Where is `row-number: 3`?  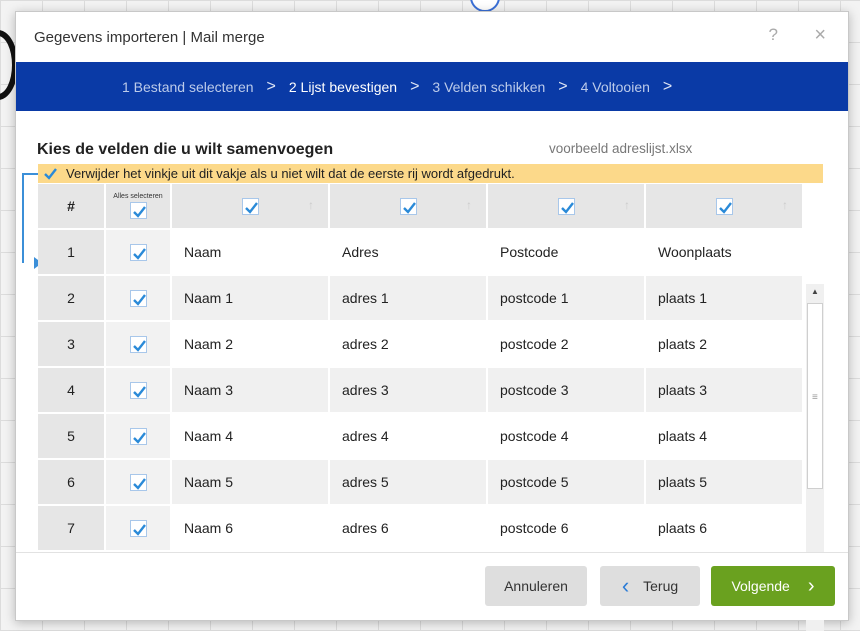 row-number: 3 is located at coordinates (72, 345).